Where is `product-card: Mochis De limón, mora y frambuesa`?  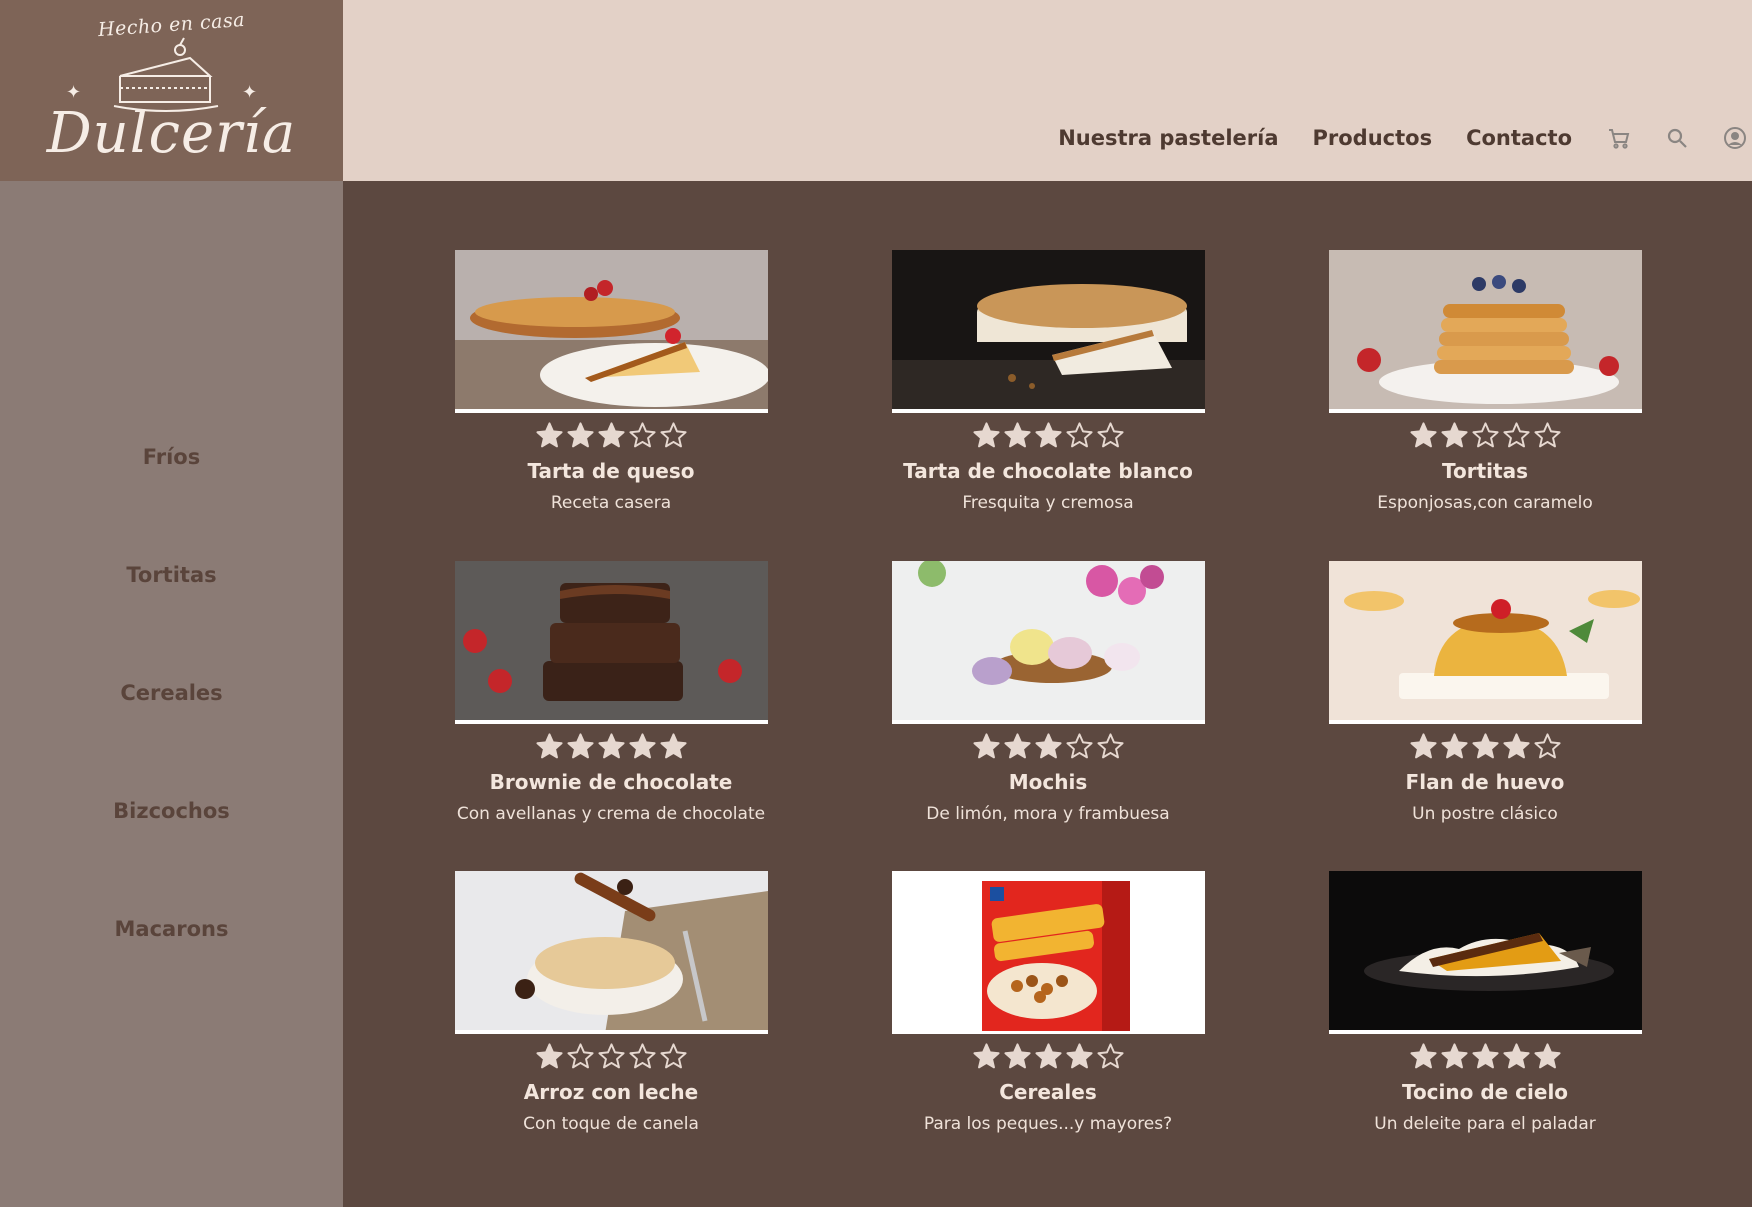 product-card: Mochis De limón, mora y frambuesa is located at coordinates (1048, 692).